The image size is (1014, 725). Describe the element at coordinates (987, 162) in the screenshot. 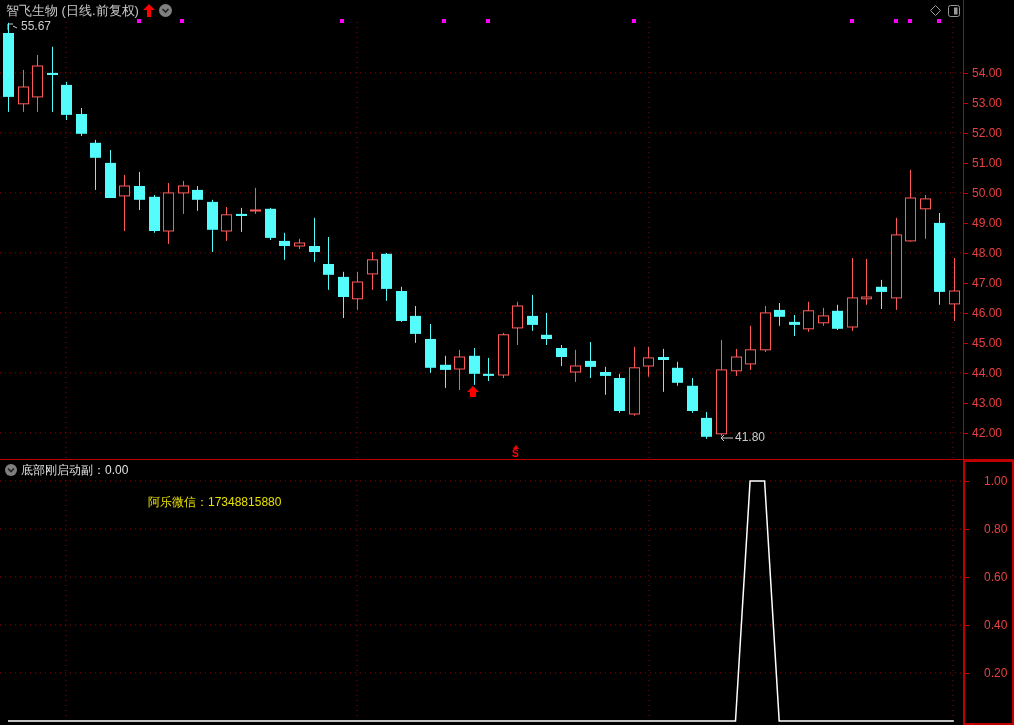

I see `axis-label: 51.00` at that location.